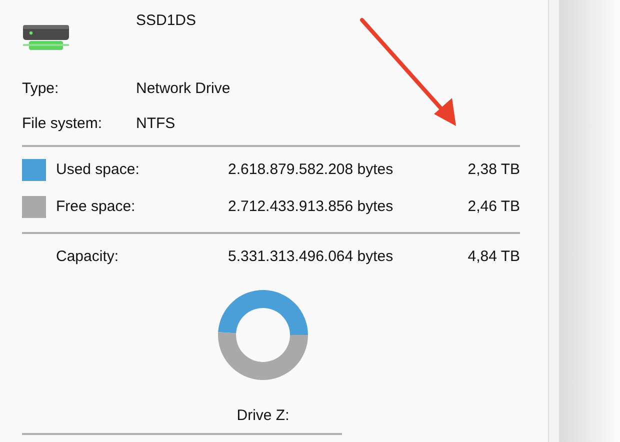  What do you see at coordinates (493, 206) in the screenshot?
I see `size-value: 2,46 TB` at bounding box center [493, 206].